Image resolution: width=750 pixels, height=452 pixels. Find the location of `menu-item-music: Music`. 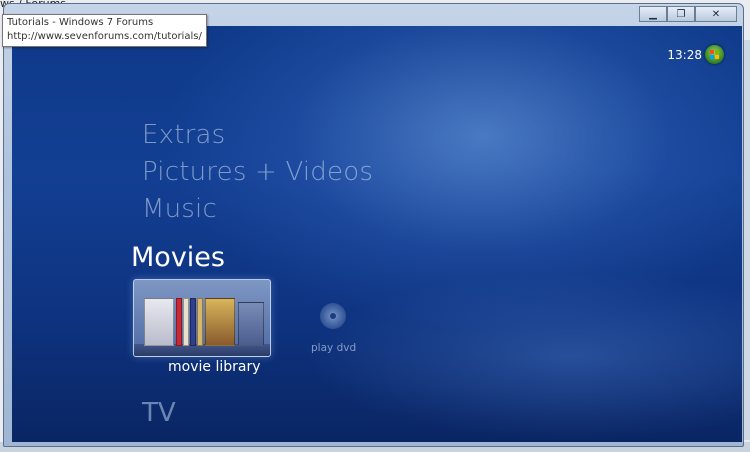

menu-item-music: Music is located at coordinates (179, 209).